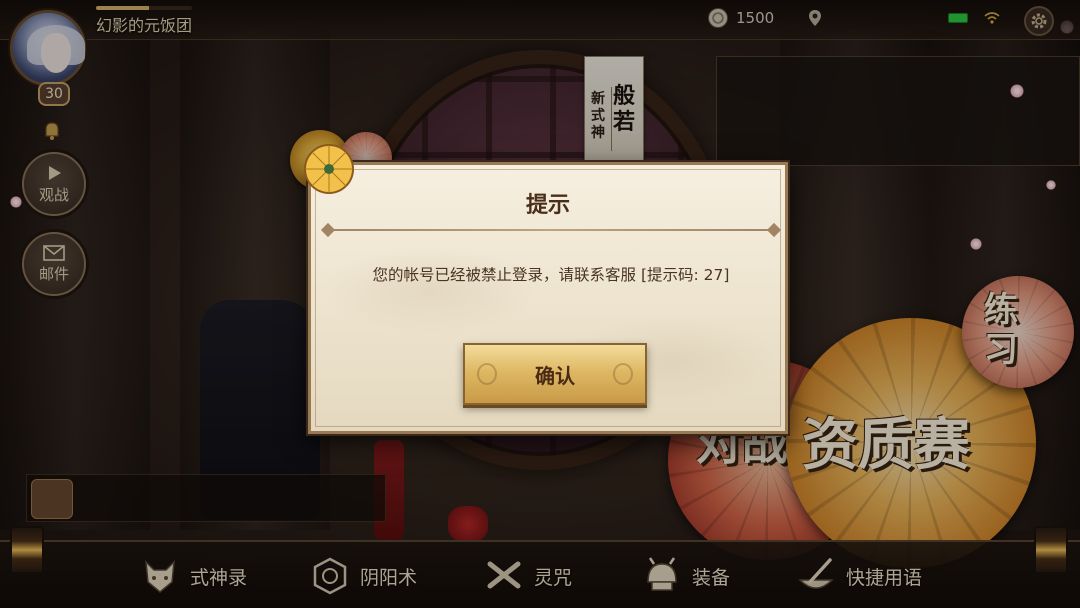  Describe the element at coordinates (431, 290) in the screenshot. I see `cloud-pattern` at that location.